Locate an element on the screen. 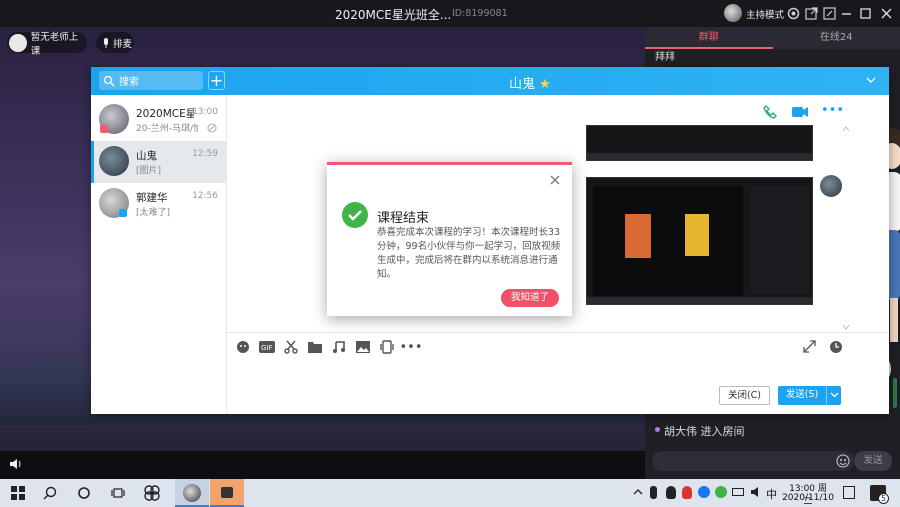  queue-button: 排麦 is located at coordinates (115, 42).